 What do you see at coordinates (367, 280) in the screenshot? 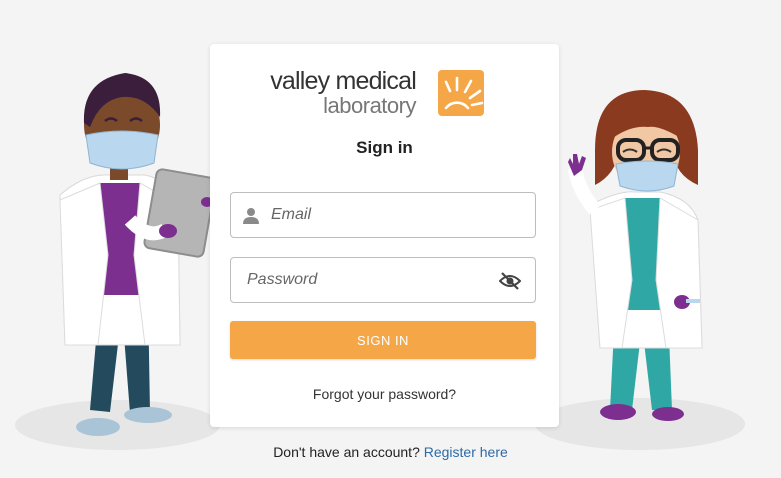
I see `password-input` at bounding box center [367, 280].